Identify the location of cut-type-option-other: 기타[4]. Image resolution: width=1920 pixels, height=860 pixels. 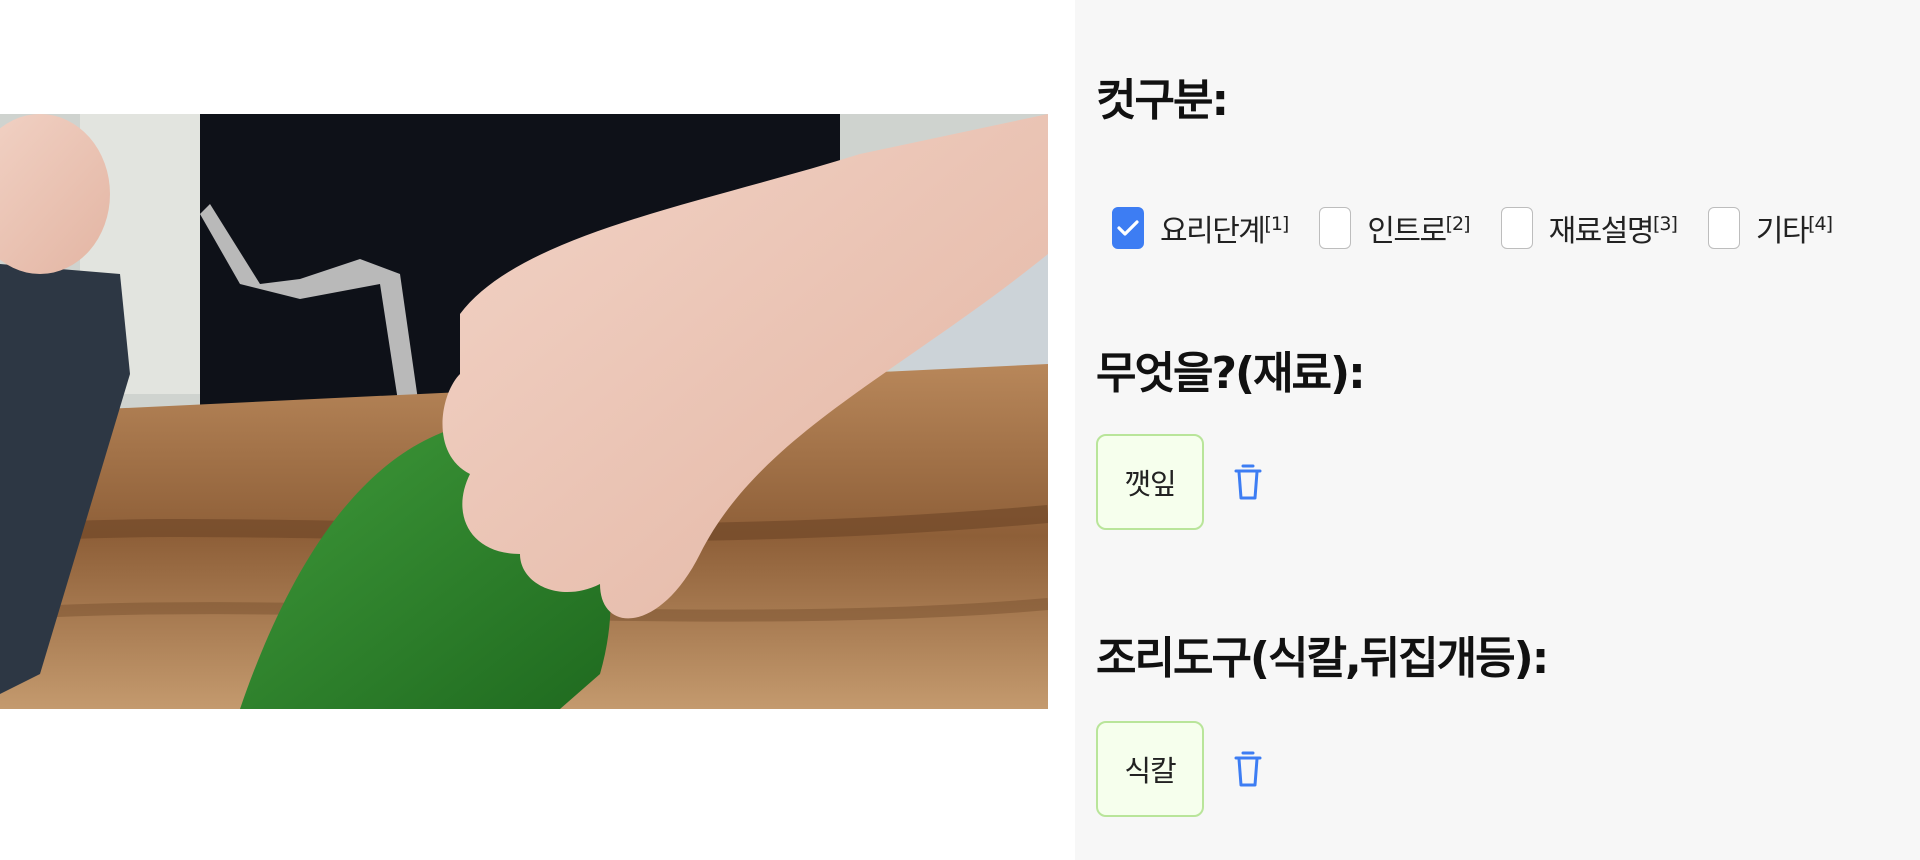
(1770, 228).